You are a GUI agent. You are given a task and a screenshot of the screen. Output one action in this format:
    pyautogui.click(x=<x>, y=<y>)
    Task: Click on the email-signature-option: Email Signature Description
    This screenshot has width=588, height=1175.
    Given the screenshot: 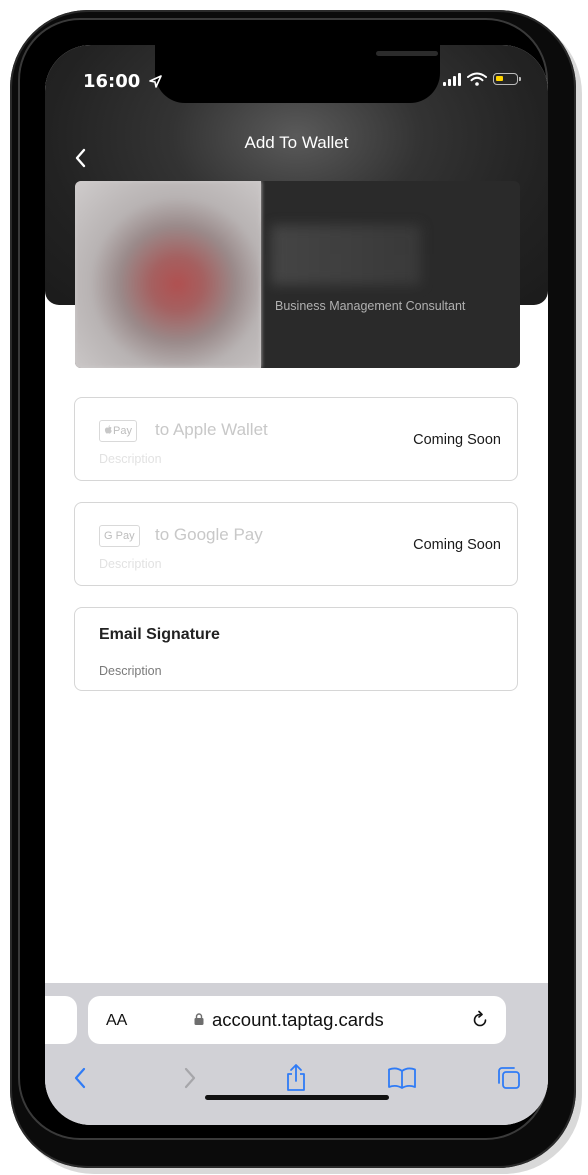 What is the action you would take?
    pyautogui.click(x=296, y=649)
    